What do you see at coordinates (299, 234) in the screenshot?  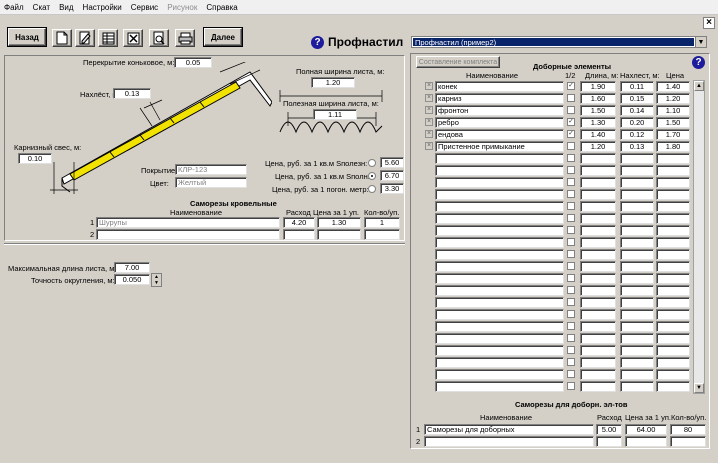 I see `screw-usage-input` at bounding box center [299, 234].